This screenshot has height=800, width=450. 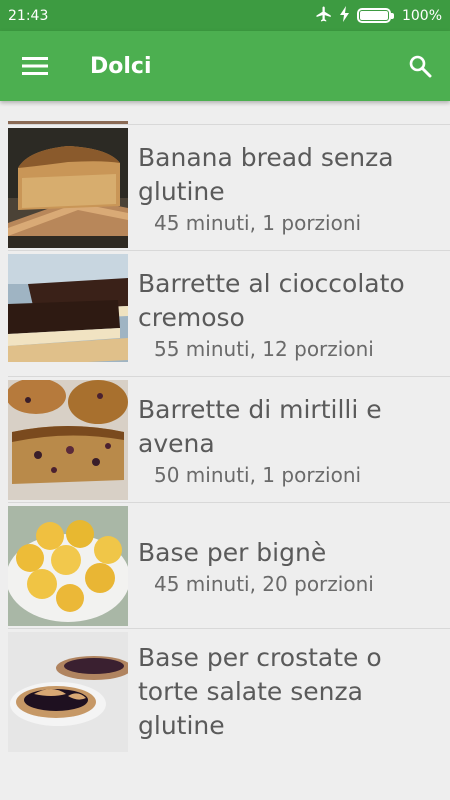 What do you see at coordinates (258, 474) in the screenshot?
I see `recipe-meta: 50 minuti, 1 porzioni` at bounding box center [258, 474].